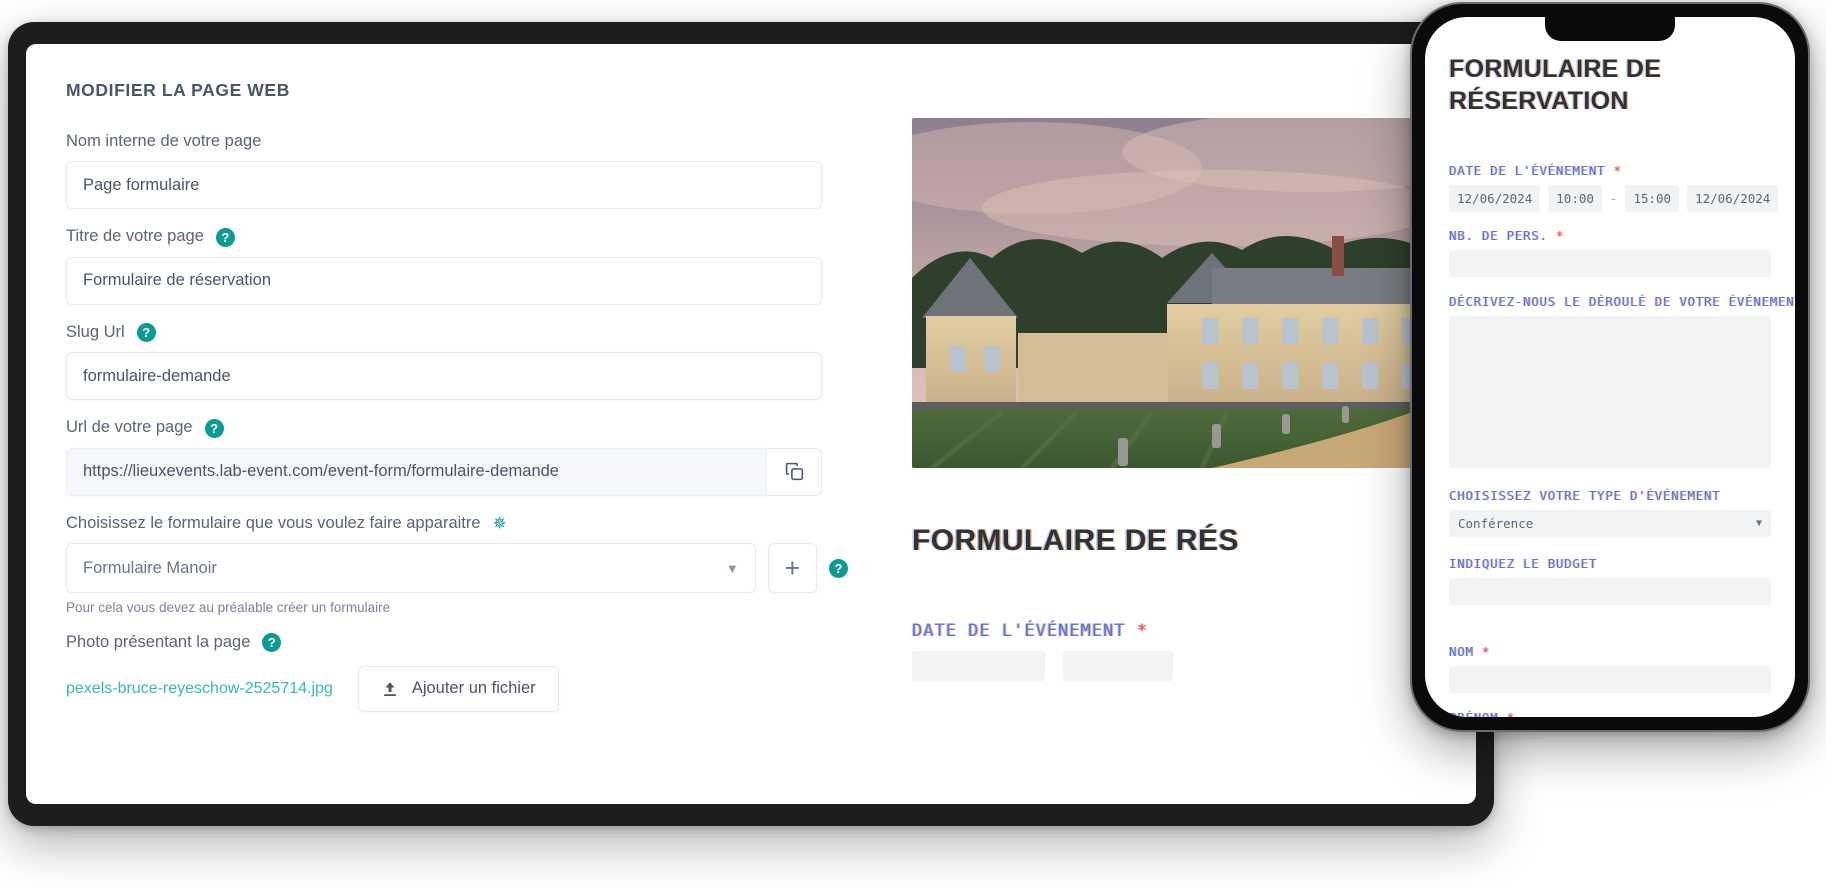  I want to click on phone-field-prenom: PRÉNOM *, so click(1610, 713).